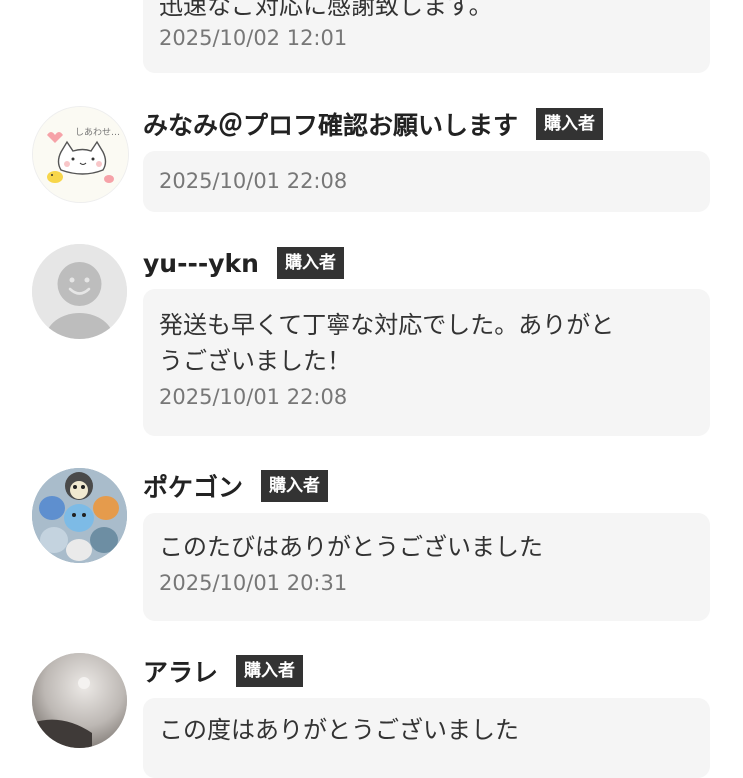 Image resolution: width=743 pixels, height=778 pixels. Describe the element at coordinates (426, 567) in the screenshot. I see `comment-bubble: このたびはありがとうございました 2025/10/01 20:31` at that location.